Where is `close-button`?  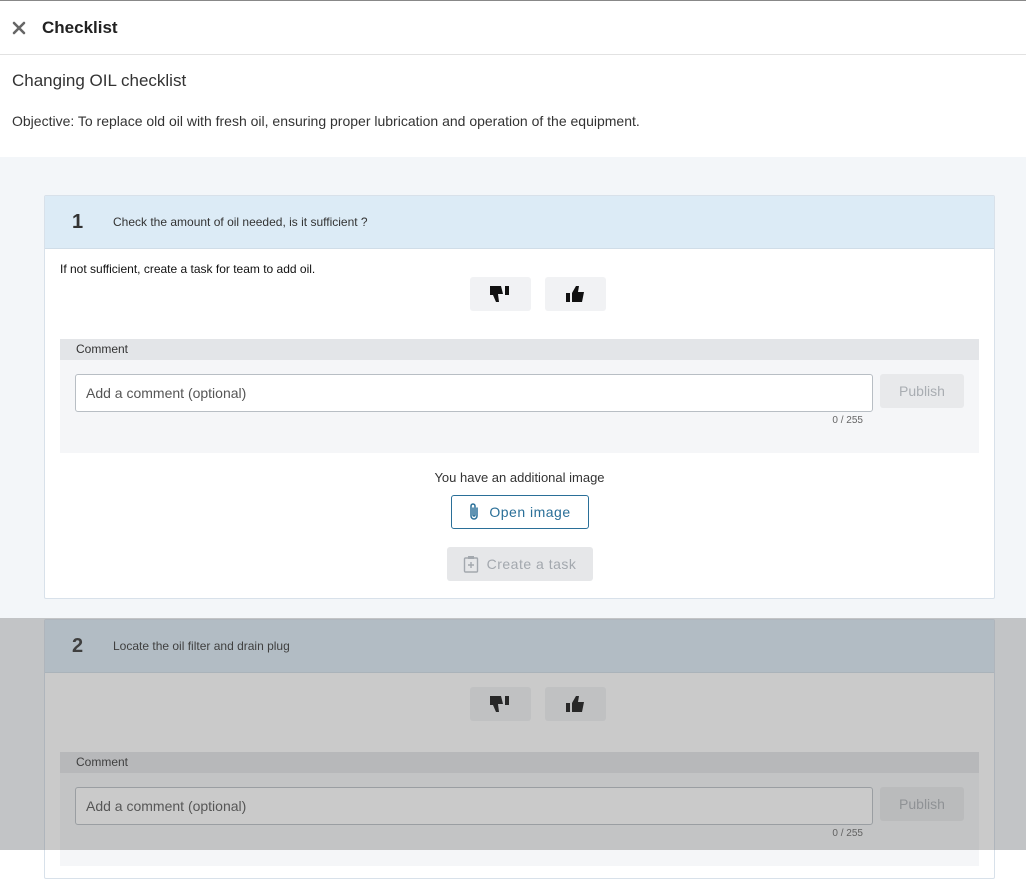 close-button is located at coordinates (19, 28).